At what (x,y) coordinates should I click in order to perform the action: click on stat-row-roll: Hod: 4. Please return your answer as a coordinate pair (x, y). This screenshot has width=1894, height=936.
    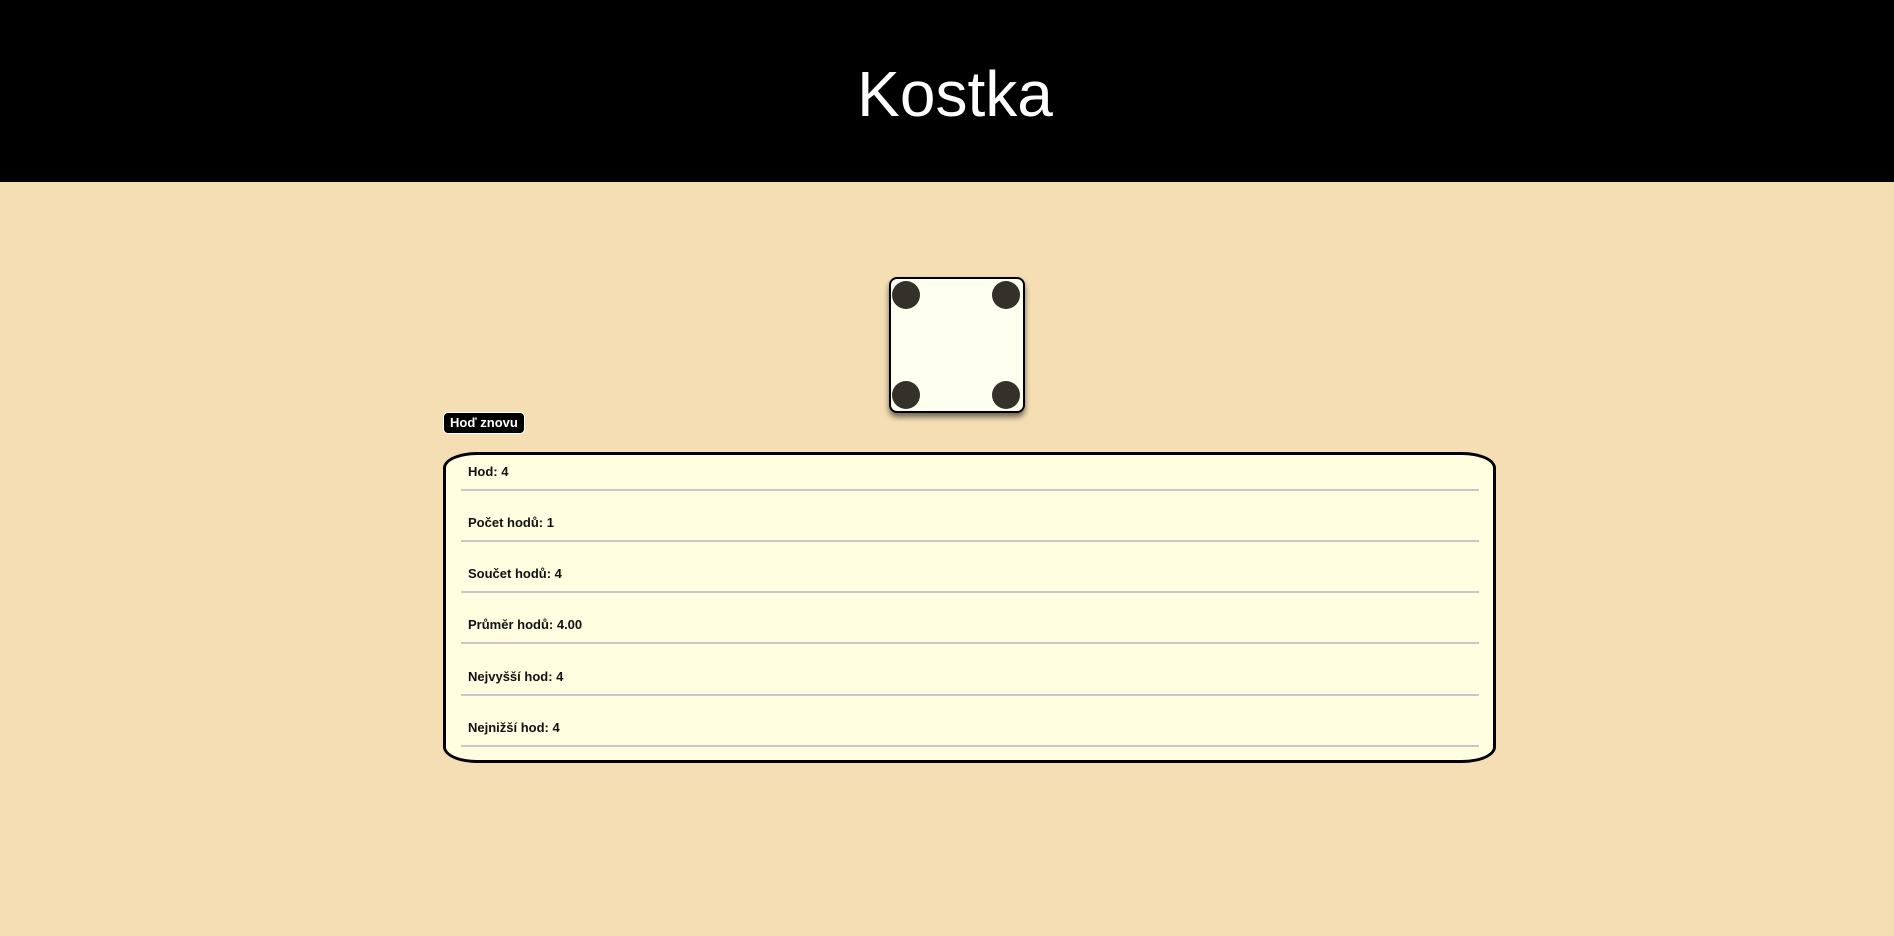
    Looking at the image, I should click on (970, 474).